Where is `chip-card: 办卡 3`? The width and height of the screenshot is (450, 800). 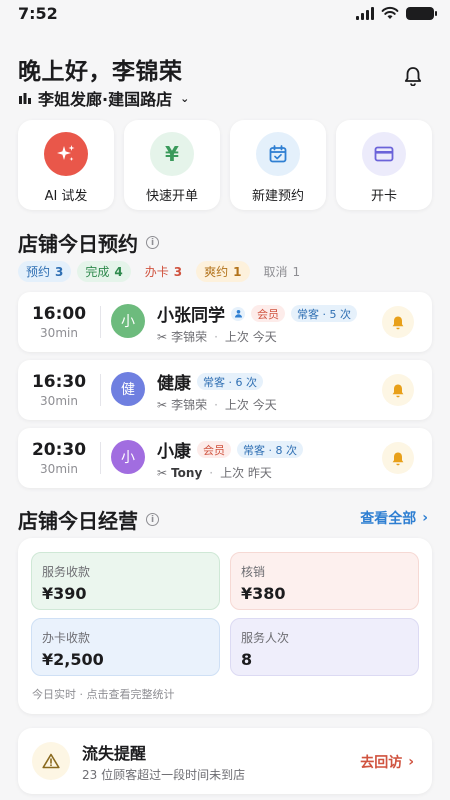
chip-card: 办卡 3 is located at coordinates (163, 271).